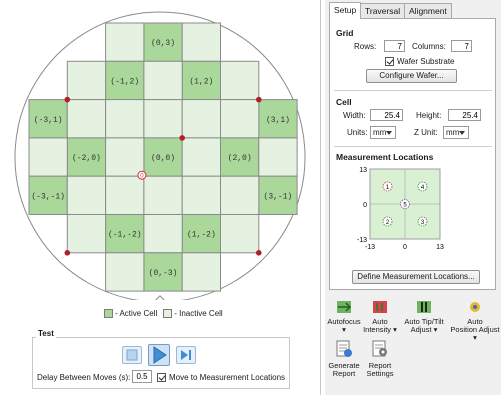  I want to click on active-cell: (-2,0), so click(86, 157).